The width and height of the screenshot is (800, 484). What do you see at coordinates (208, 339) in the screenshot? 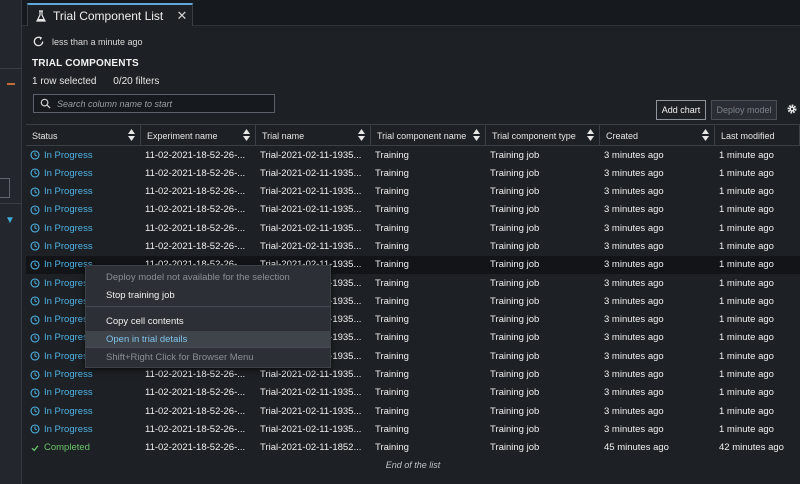
I see `context-menu-item: Open in trial details` at bounding box center [208, 339].